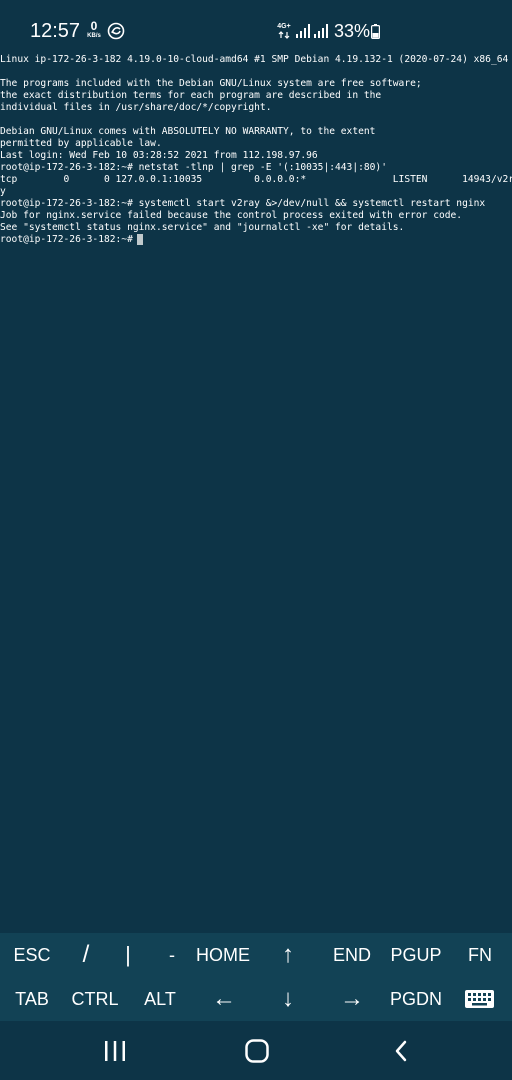 This screenshot has width=512, height=1080. I want to click on network-type-label: 4G+, so click(284, 26).